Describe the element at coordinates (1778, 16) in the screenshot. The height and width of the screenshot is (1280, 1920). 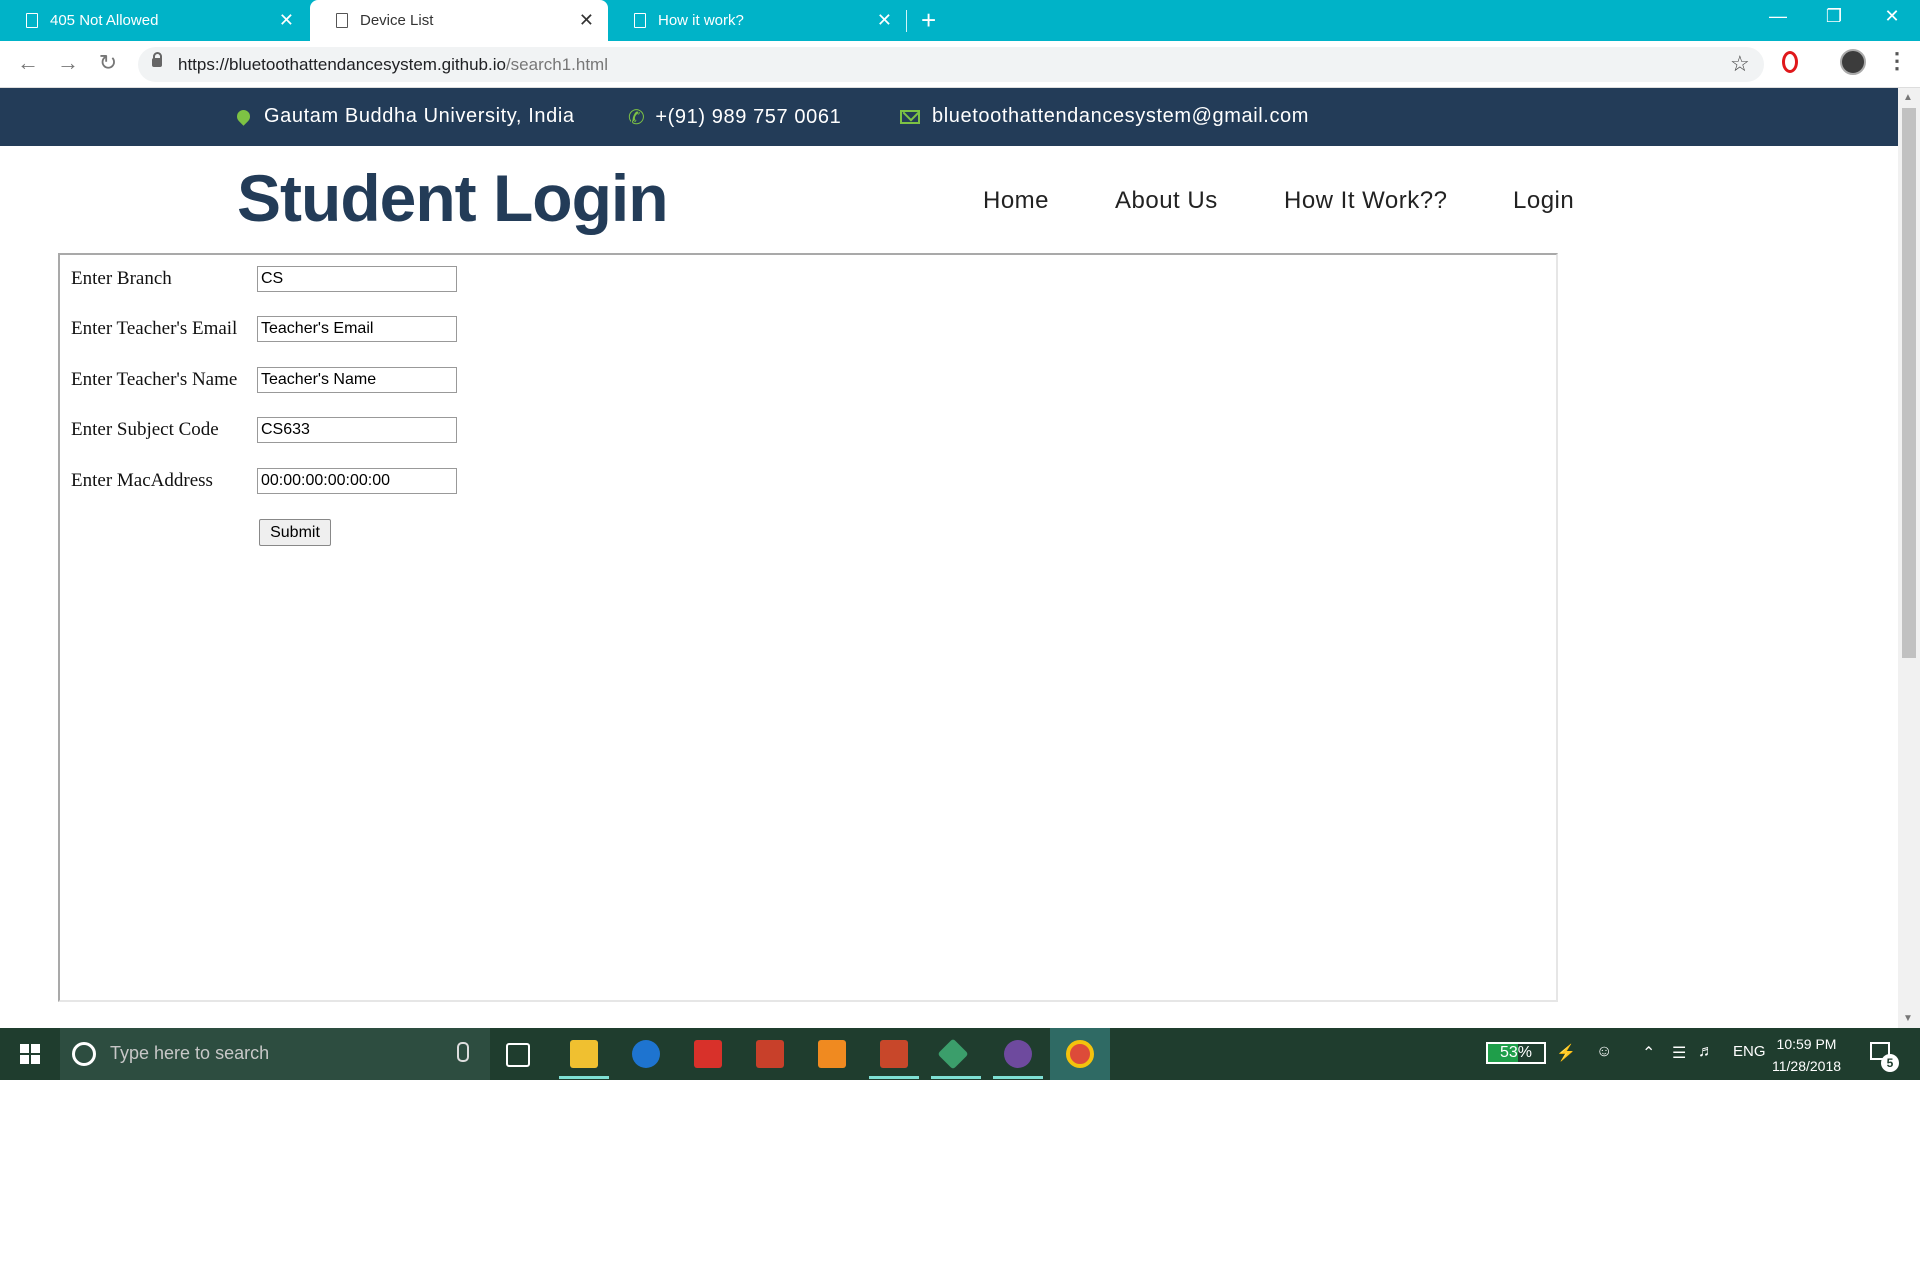
I see `minimize-icon: —` at that location.